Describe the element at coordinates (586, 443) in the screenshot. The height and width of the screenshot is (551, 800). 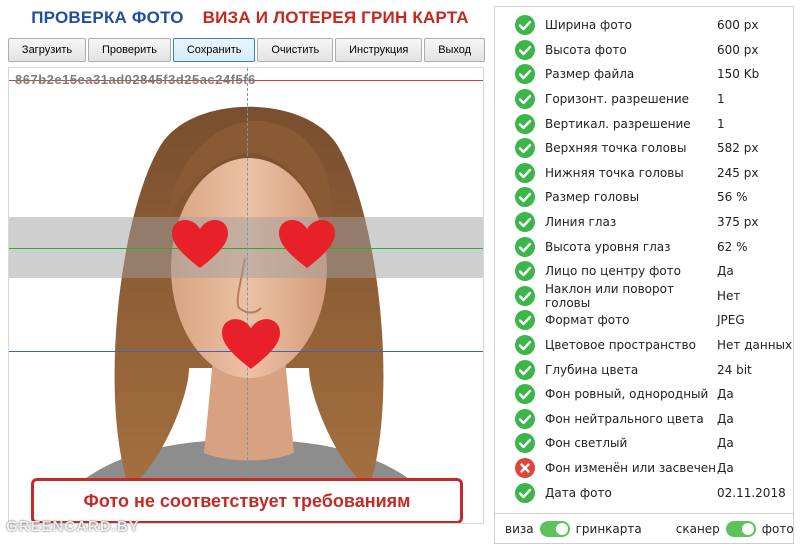
I see `check-label: Фон светлый` at that location.